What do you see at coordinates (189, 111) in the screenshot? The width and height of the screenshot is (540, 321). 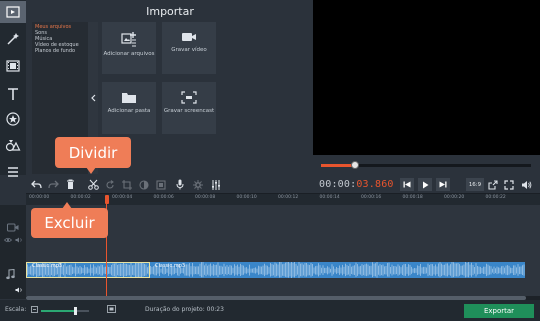 I see `record-screencast-label: Gravar screencast` at bounding box center [189, 111].